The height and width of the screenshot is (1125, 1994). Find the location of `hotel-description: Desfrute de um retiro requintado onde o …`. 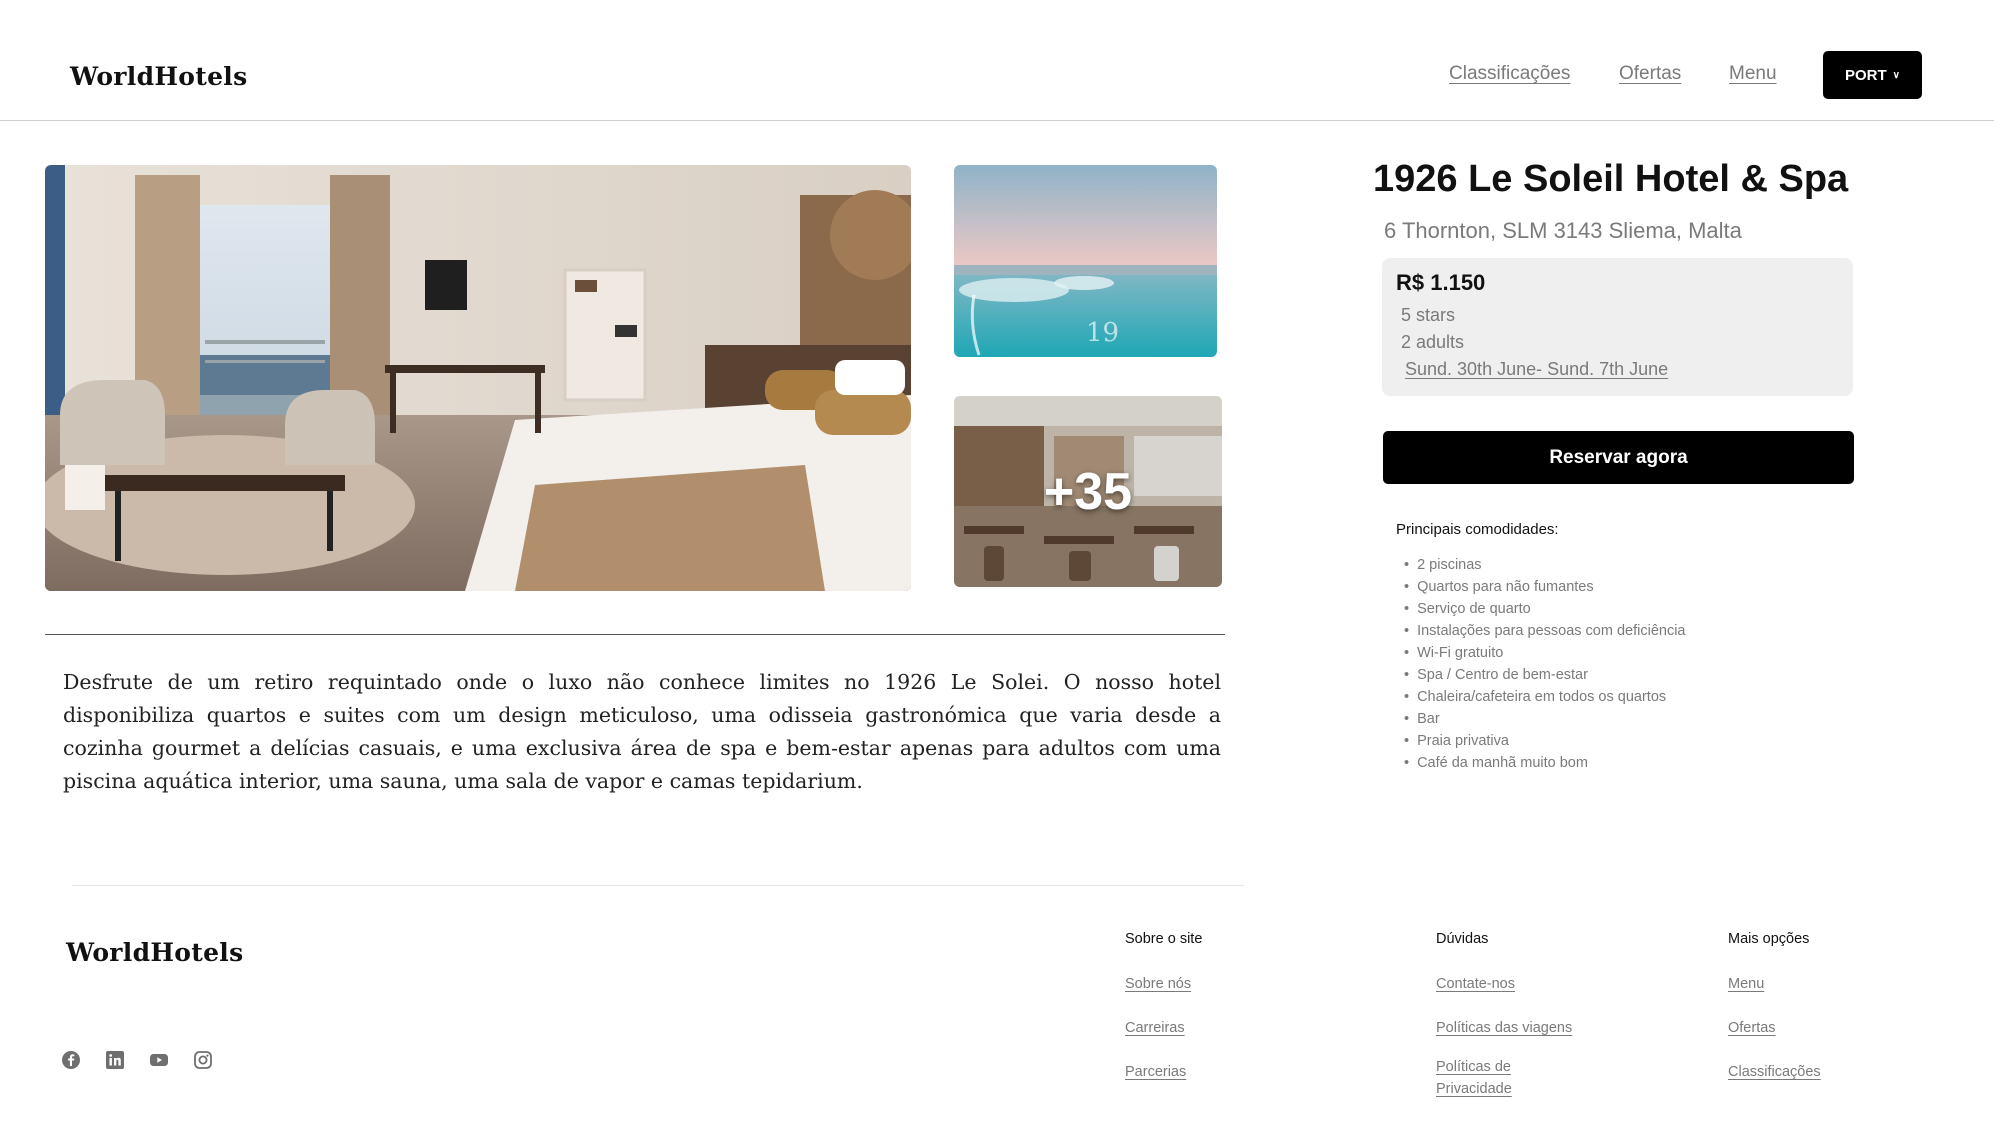

hotel-description: Desfrute de um retiro requintado onde o … is located at coordinates (642, 731).